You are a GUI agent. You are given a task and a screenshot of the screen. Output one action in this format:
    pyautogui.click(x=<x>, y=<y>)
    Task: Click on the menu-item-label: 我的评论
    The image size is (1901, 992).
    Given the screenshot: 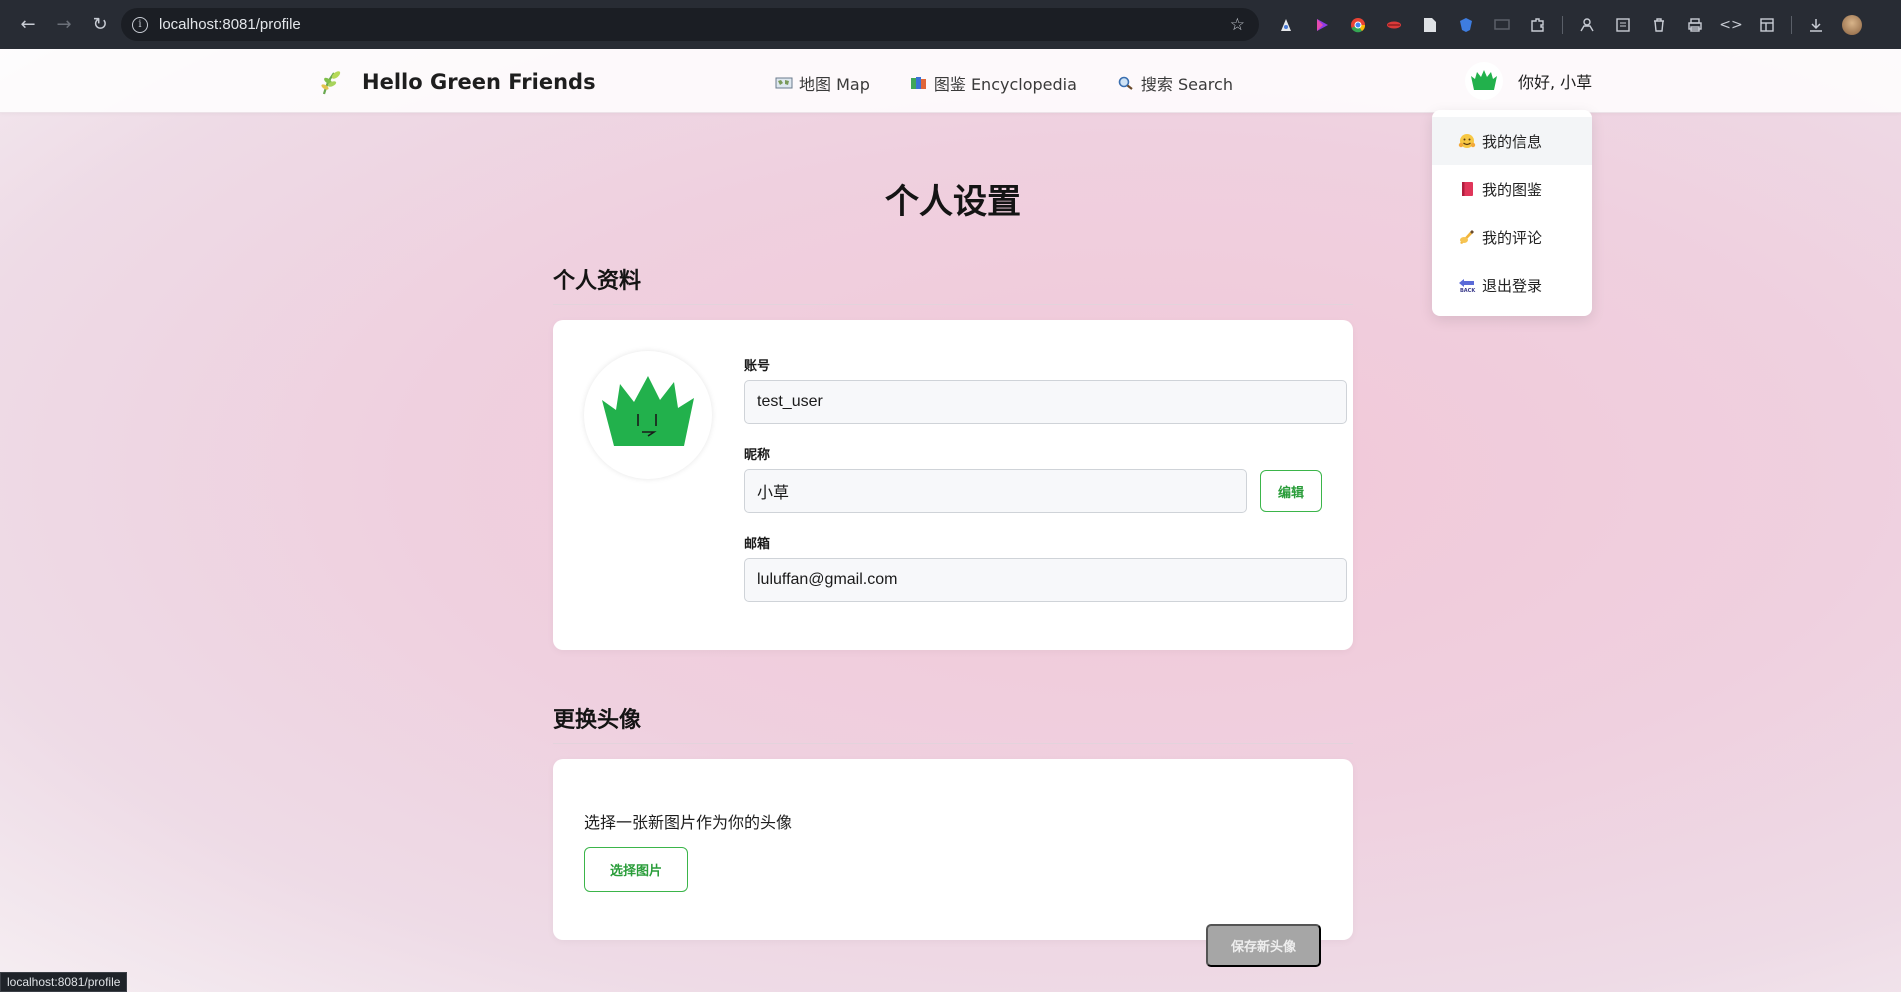 What is the action you would take?
    pyautogui.click(x=1512, y=237)
    